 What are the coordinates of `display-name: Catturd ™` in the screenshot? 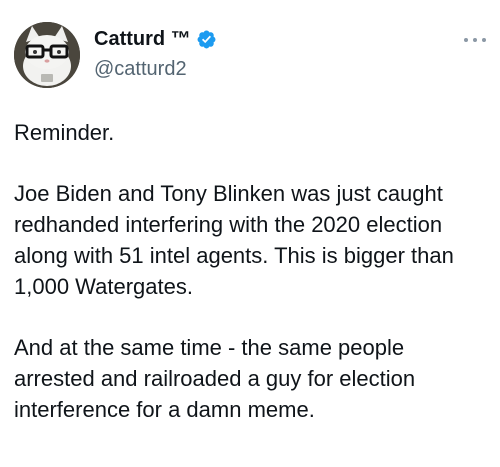 It's located at (142, 39).